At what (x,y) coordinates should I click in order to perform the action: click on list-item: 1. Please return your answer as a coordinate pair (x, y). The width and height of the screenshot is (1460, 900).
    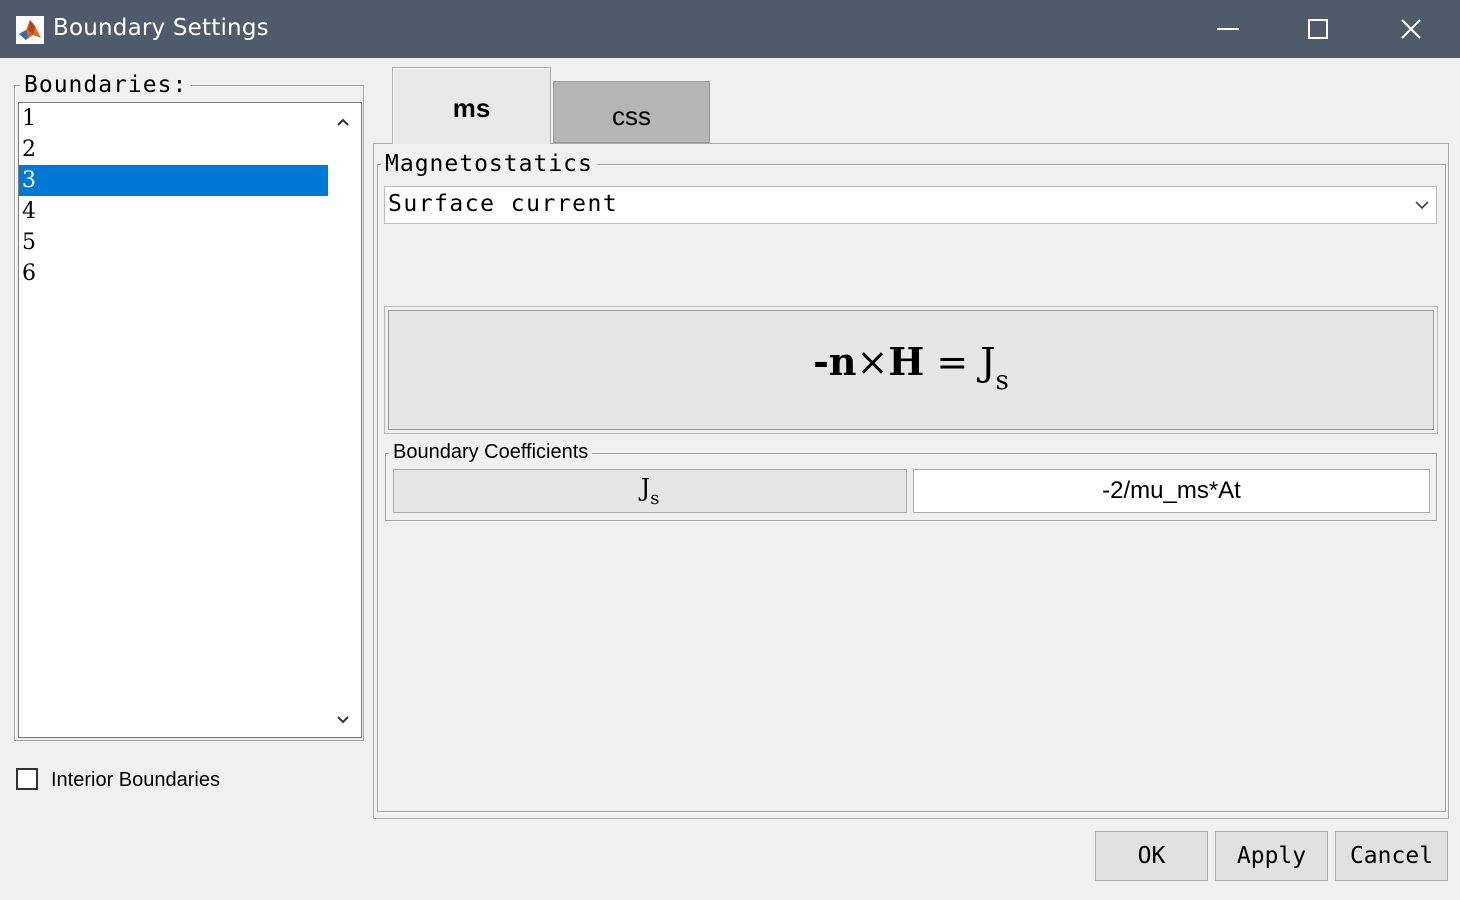
    Looking at the image, I should click on (173, 118).